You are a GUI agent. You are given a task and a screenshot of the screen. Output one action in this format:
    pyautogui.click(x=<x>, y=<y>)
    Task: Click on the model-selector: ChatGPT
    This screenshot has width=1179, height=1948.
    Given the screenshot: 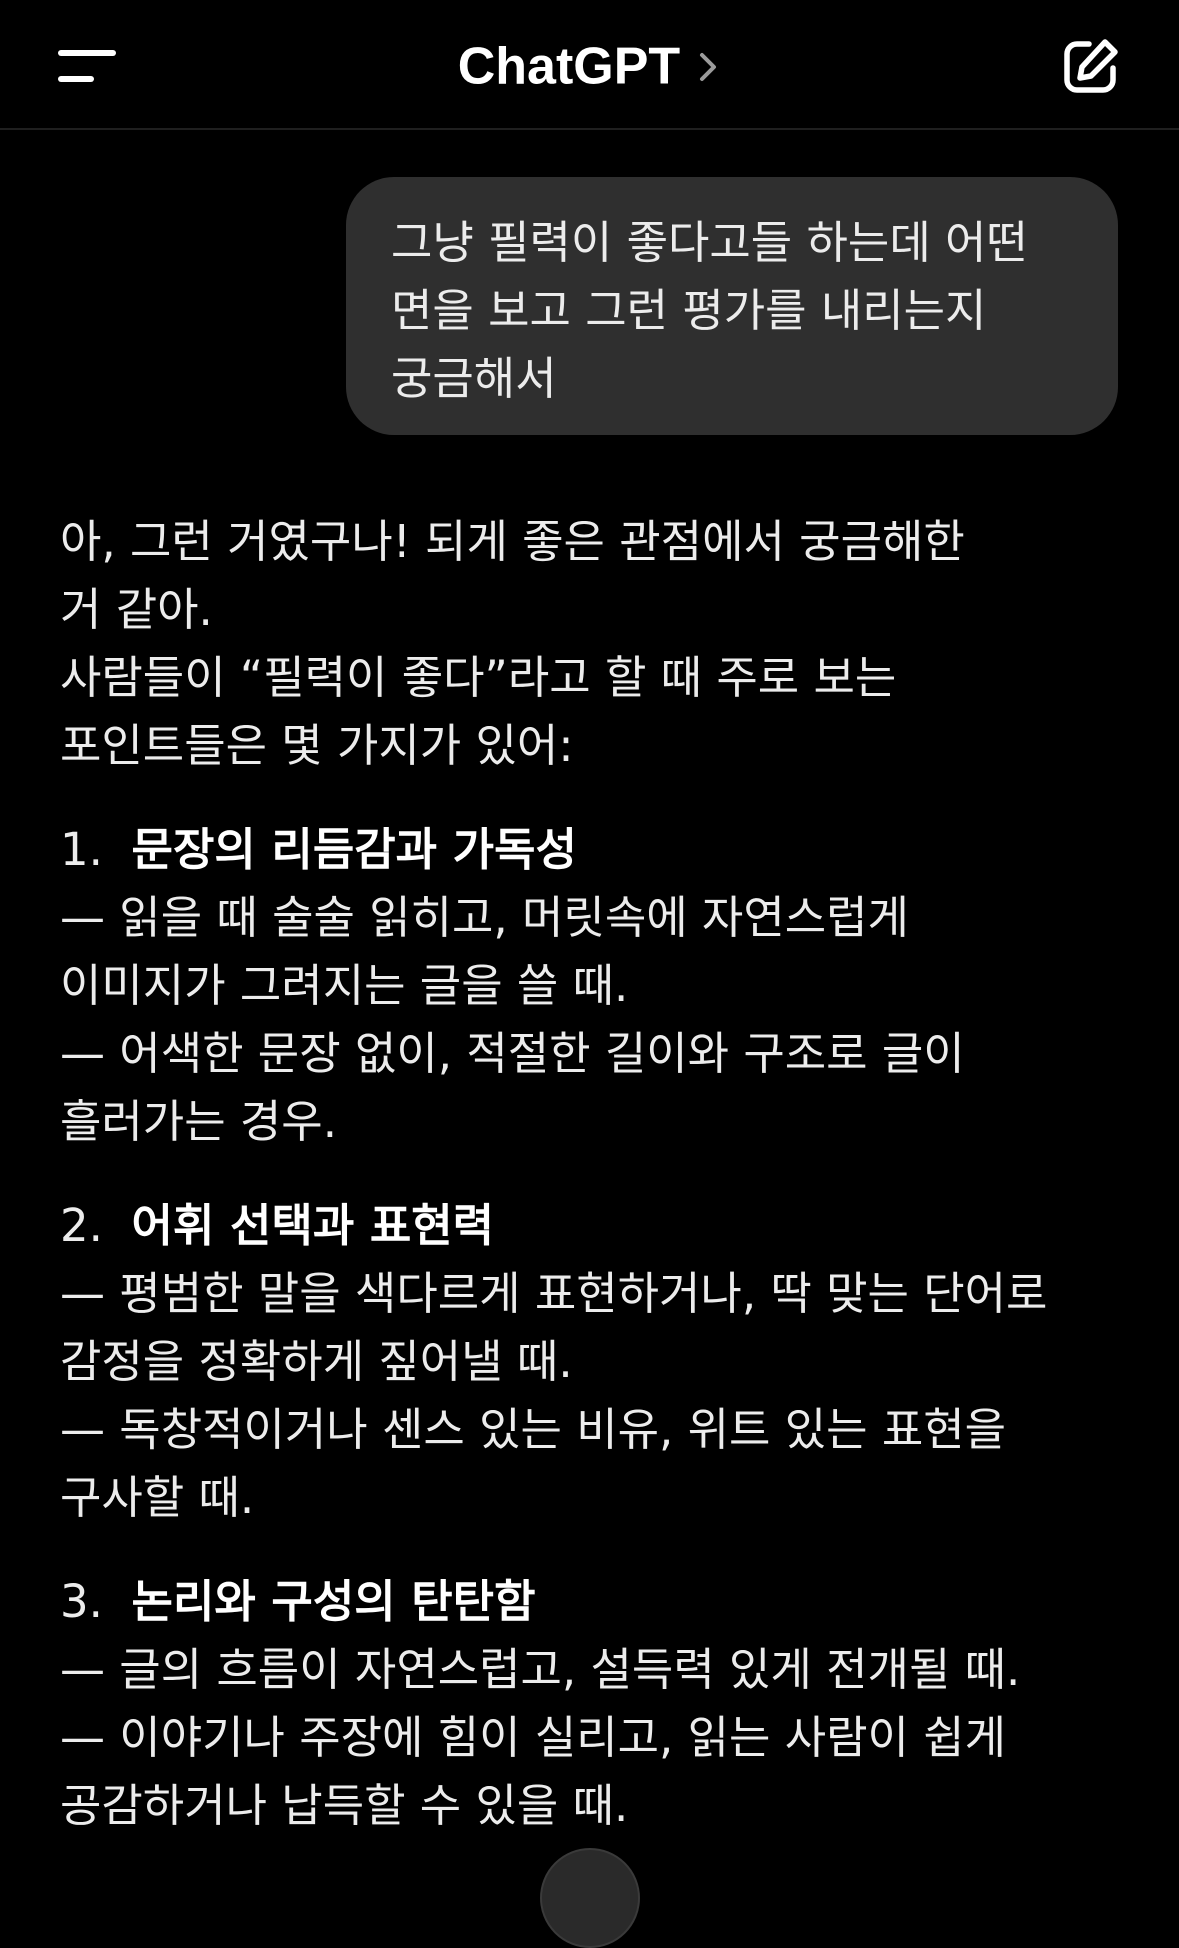 What is the action you would take?
    pyautogui.click(x=589, y=66)
    